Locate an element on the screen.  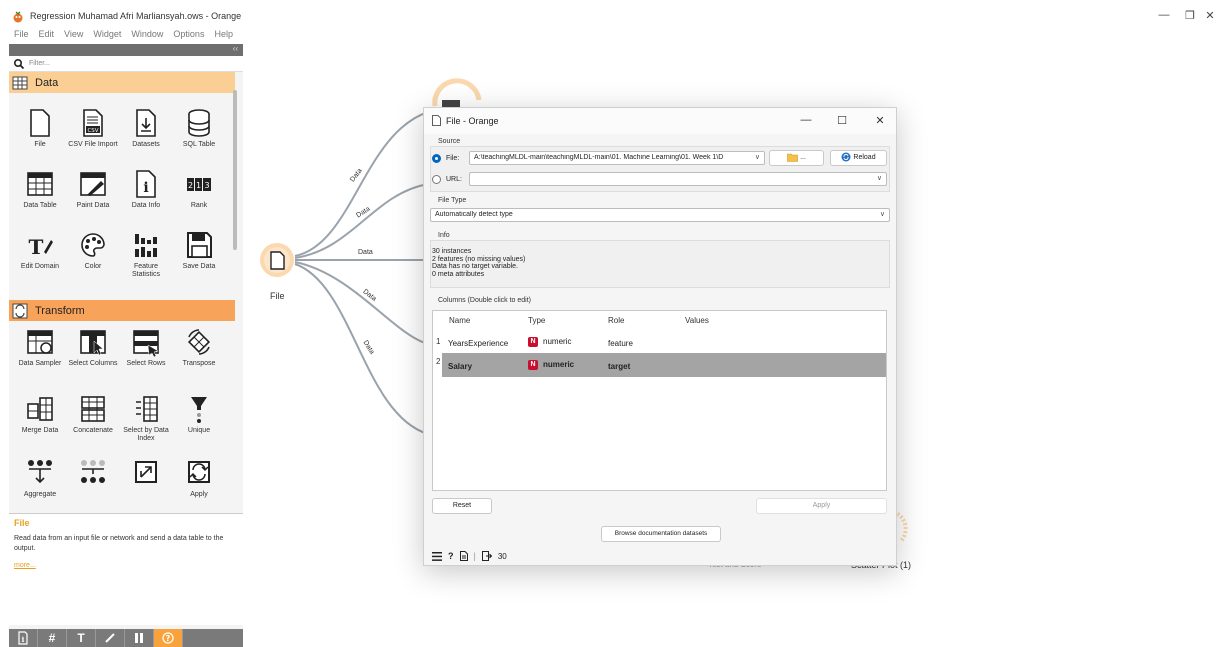
widget-data-info: i Data Info is located at coordinates (146, 189).